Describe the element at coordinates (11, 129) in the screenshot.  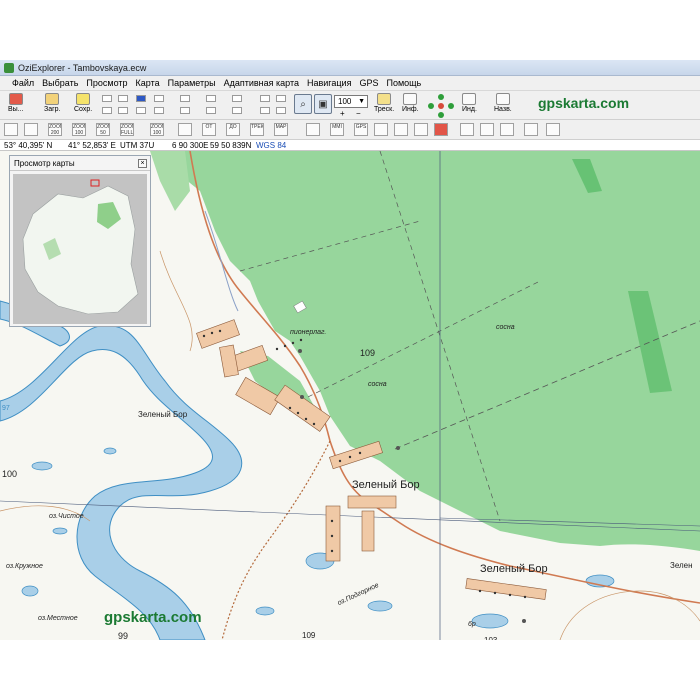
I see `move-map-icon` at that location.